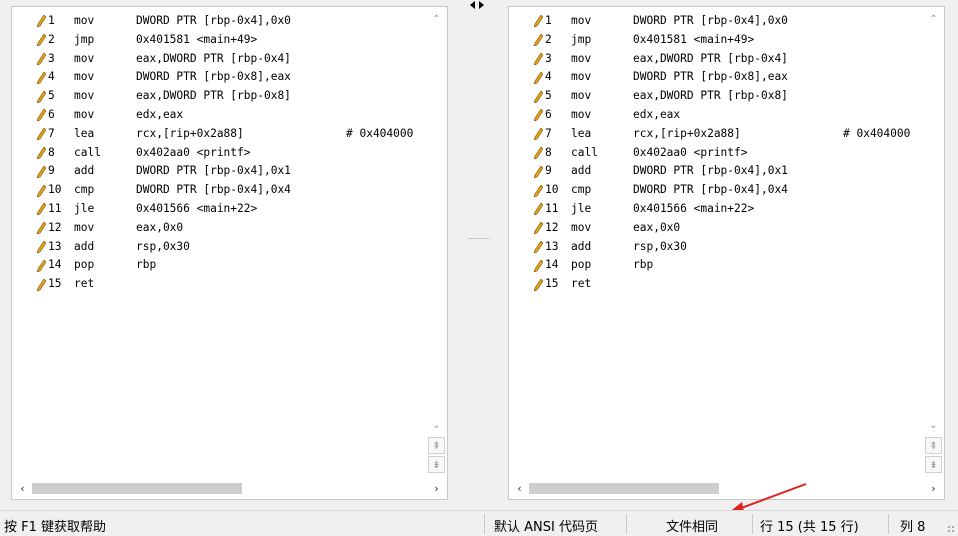  Describe the element at coordinates (548, 39) in the screenshot. I see `line-number: 2` at that location.